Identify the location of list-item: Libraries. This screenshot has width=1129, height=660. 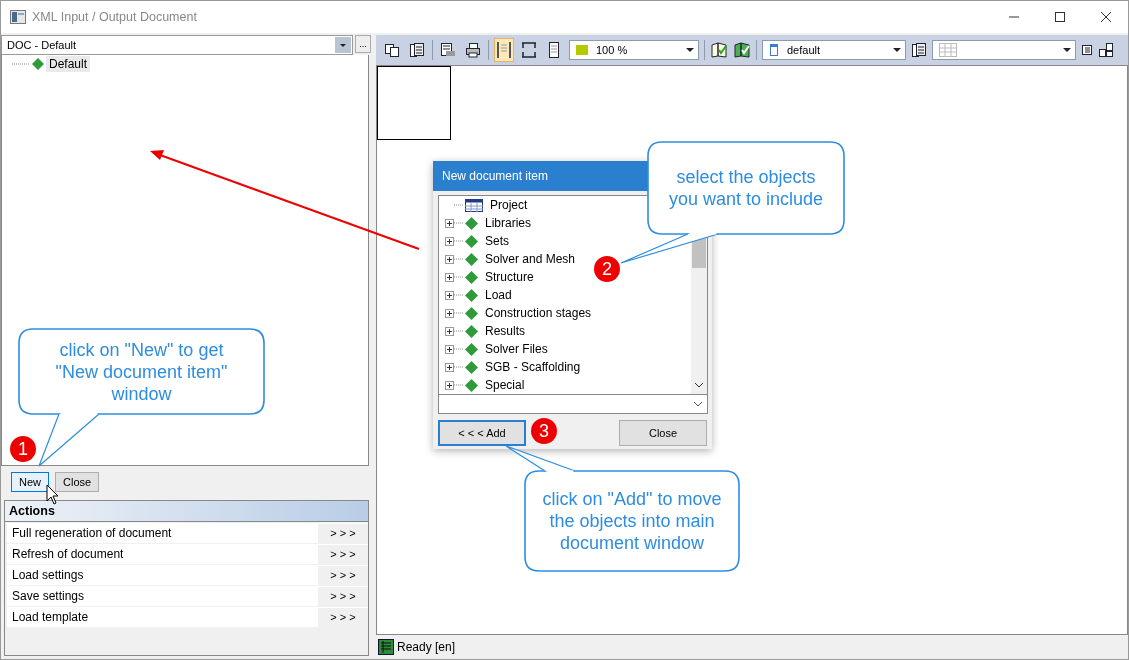
(508, 223).